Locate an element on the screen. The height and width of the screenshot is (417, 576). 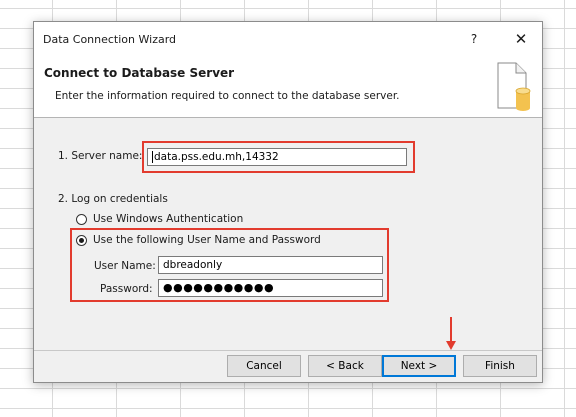
windows-auth-radio is located at coordinates (81, 219).